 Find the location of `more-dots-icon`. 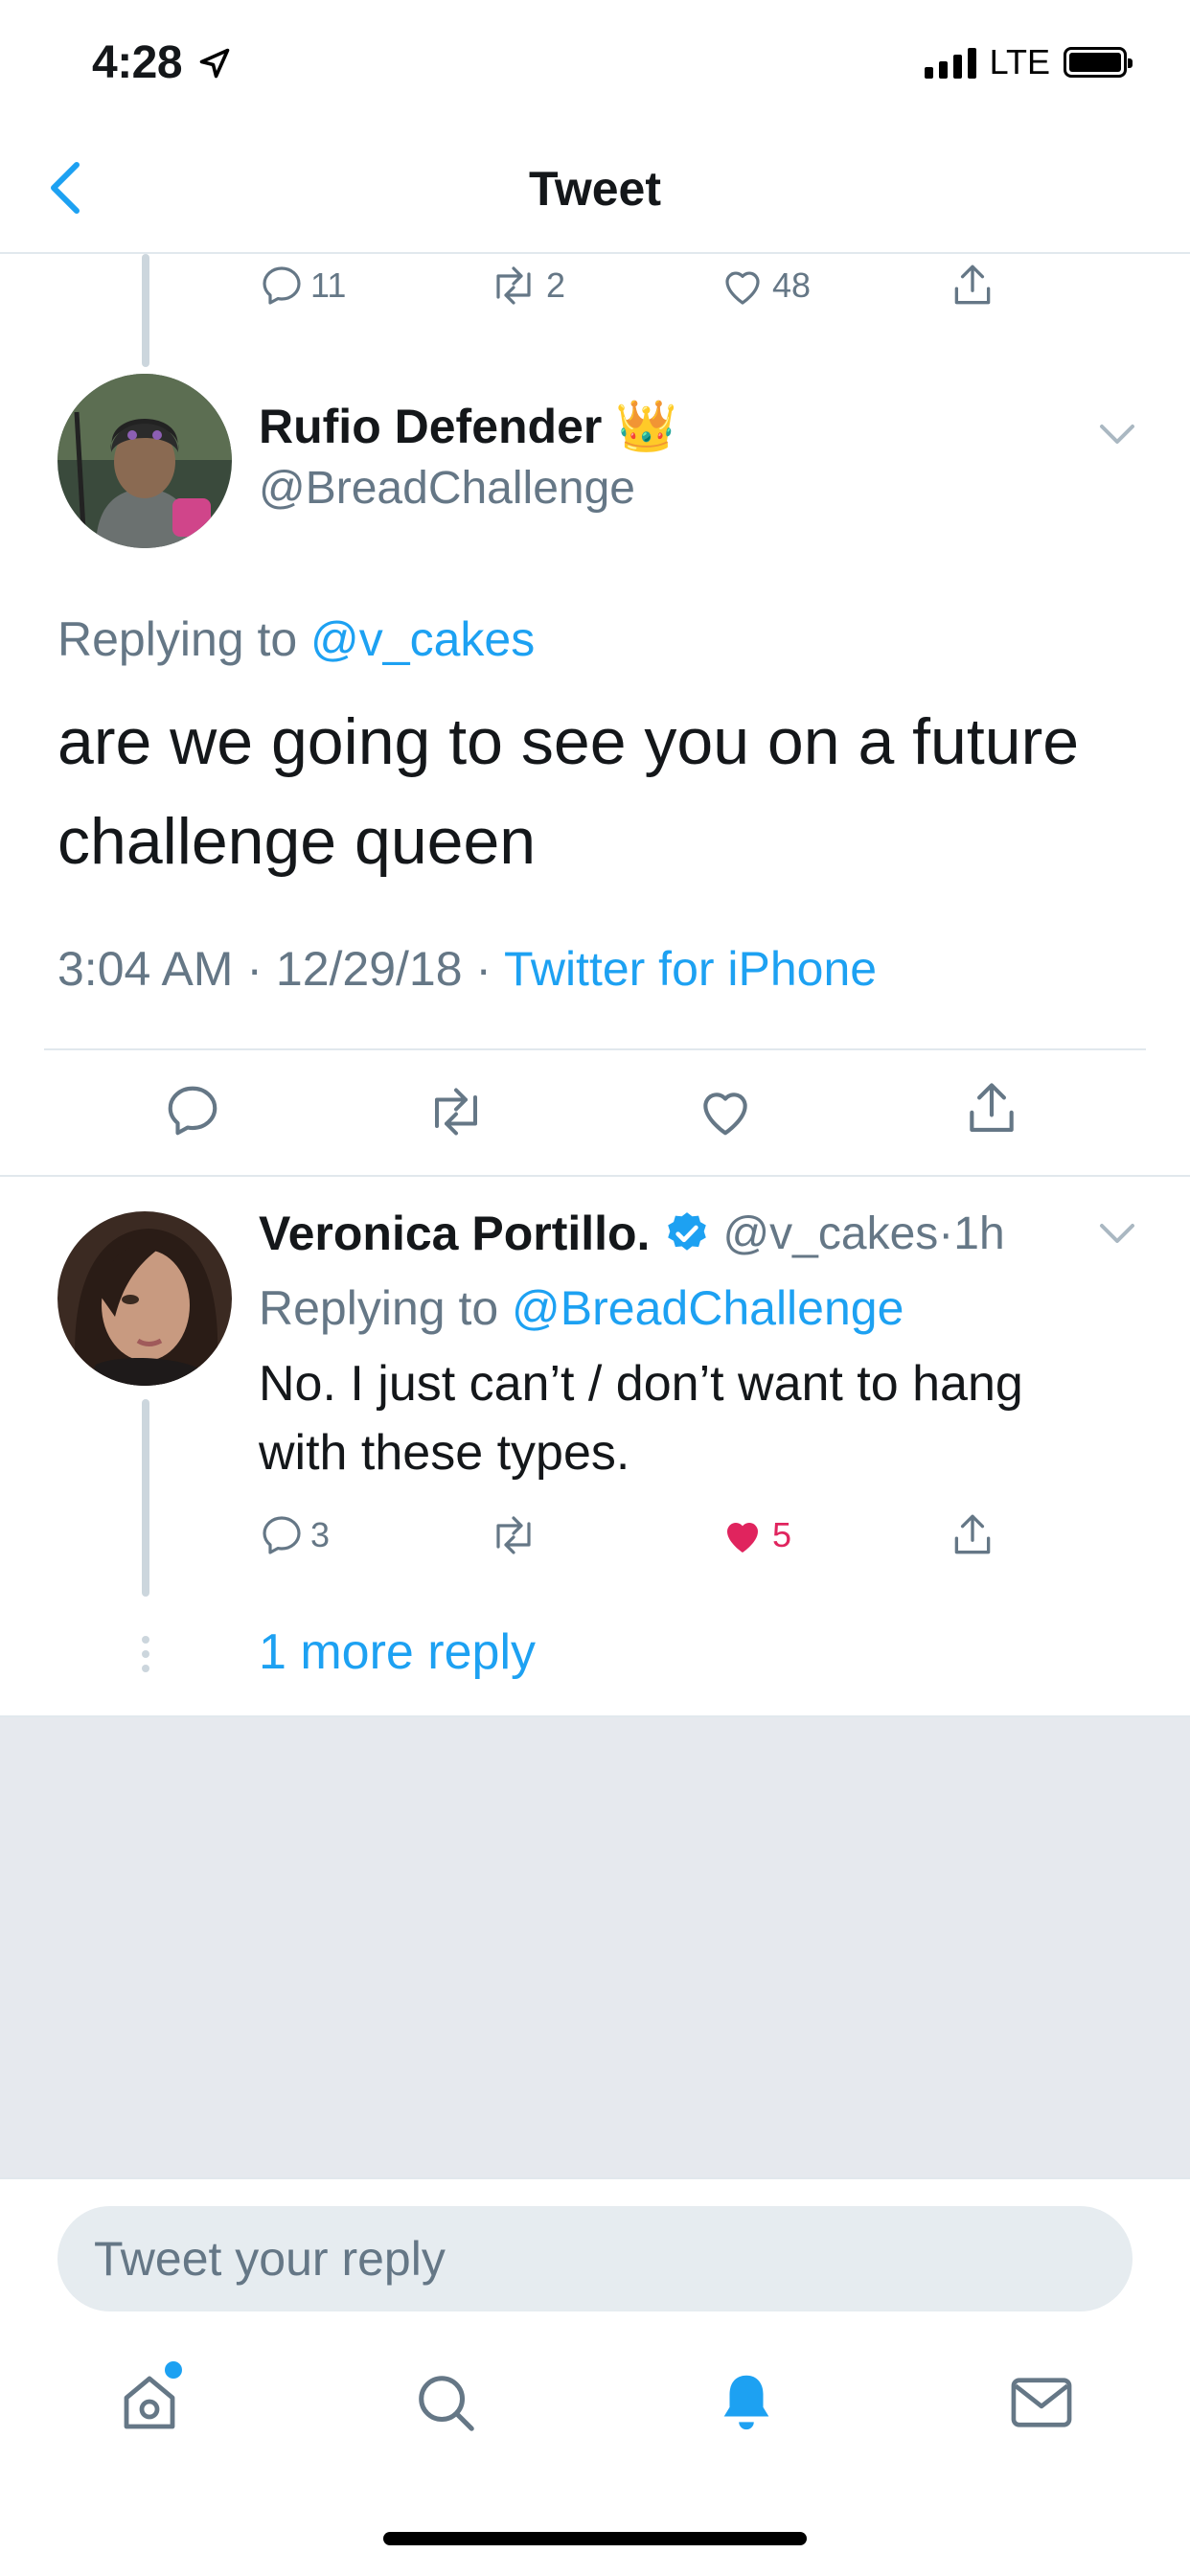

more-dots-icon is located at coordinates (146, 1654).